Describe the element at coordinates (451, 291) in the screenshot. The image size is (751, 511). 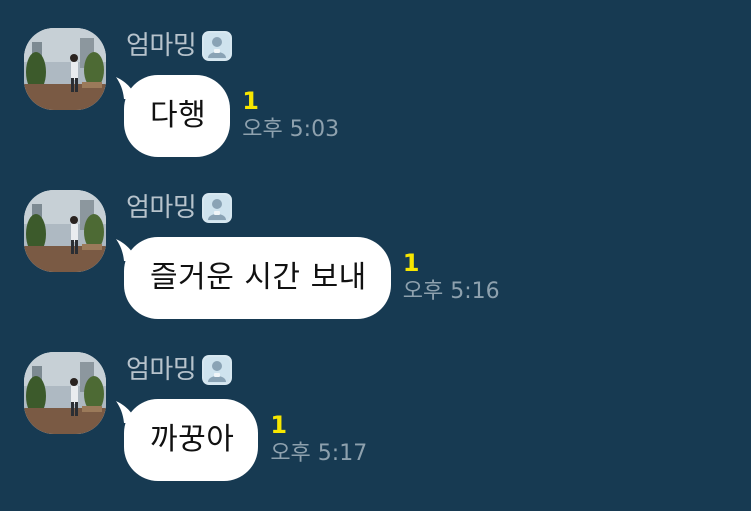
I see `message-time: 오후 5:16` at that location.